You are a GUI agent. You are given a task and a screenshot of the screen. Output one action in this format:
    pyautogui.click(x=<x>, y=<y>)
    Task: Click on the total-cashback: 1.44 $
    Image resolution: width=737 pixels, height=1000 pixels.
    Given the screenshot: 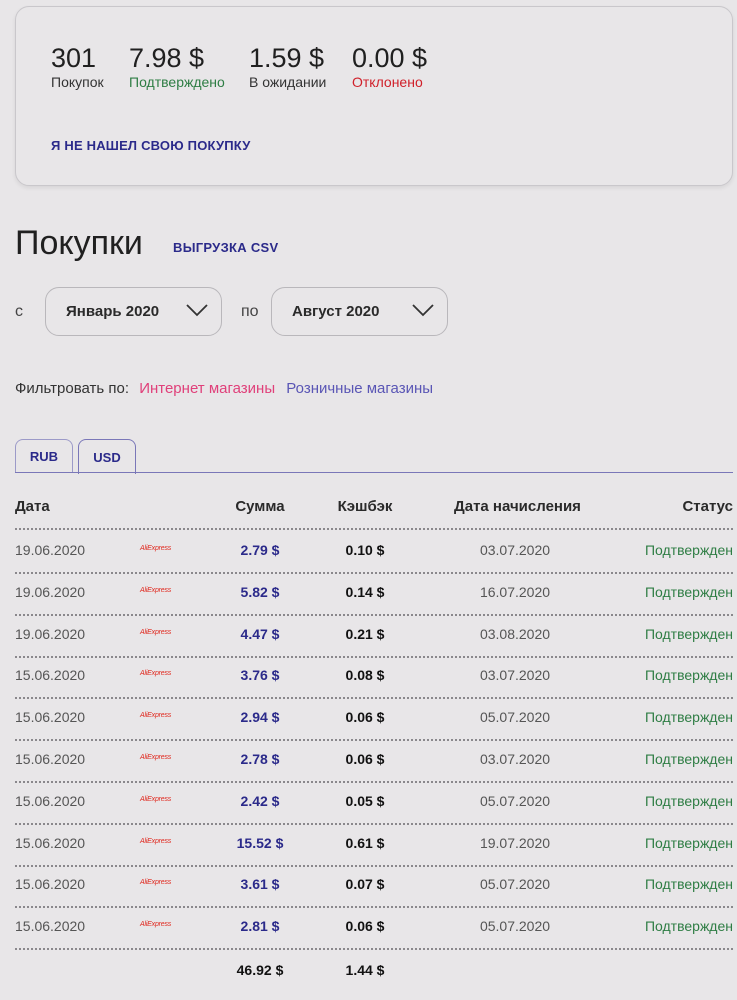 What is the action you would take?
    pyautogui.click(x=365, y=970)
    